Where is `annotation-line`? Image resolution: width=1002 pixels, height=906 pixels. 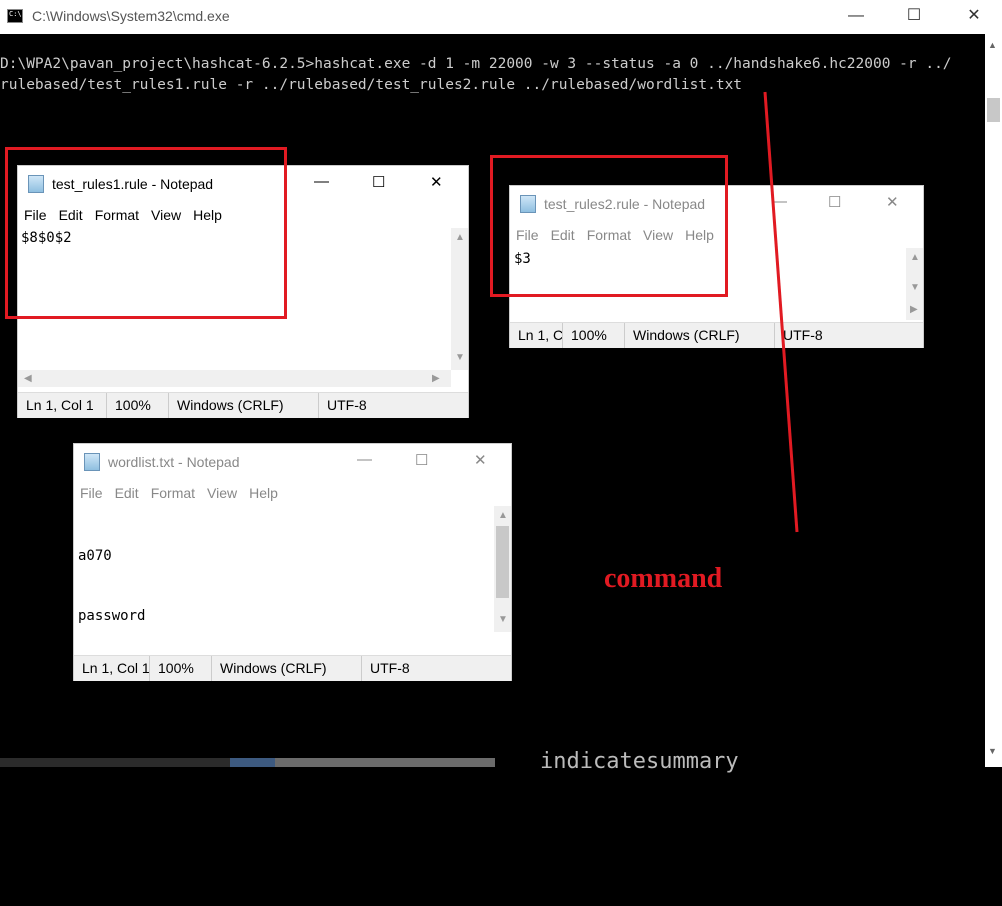 annotation-line is located at coordinates (781, 312).